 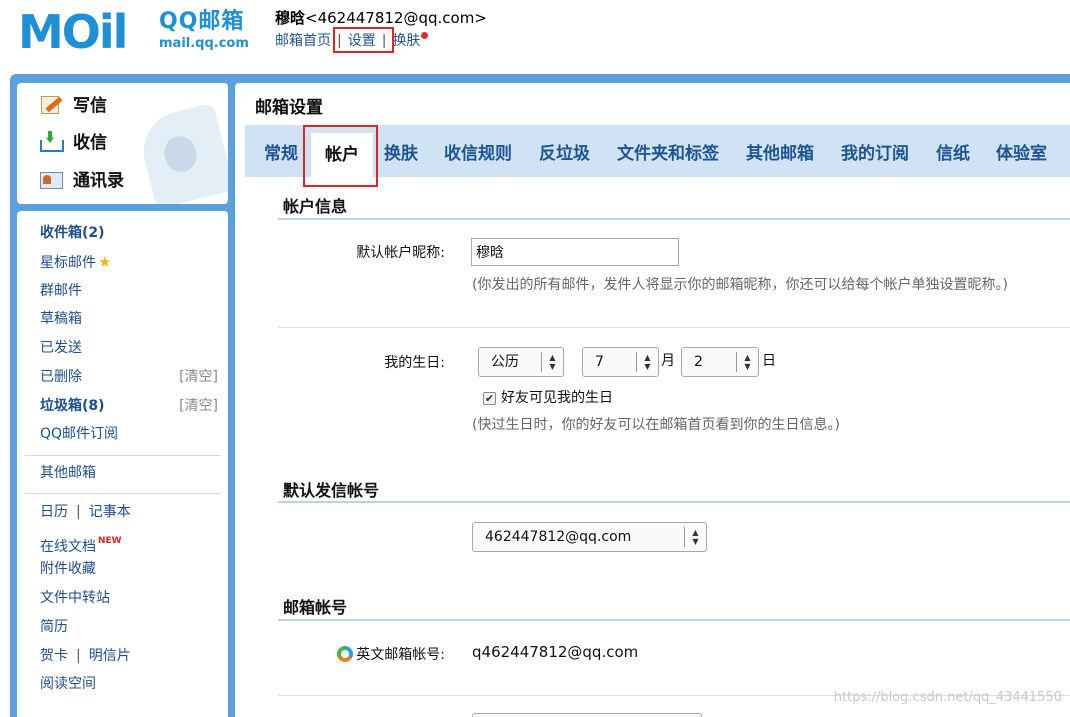 I want to click on link-reading-space: 阅读空间, so click(x=68, y=684).